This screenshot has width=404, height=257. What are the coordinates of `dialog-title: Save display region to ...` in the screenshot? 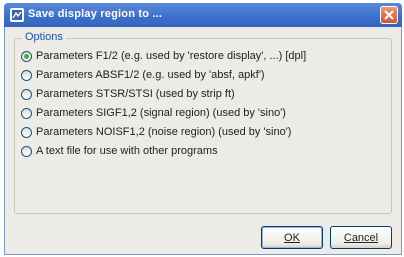 It's located at (95, 14).